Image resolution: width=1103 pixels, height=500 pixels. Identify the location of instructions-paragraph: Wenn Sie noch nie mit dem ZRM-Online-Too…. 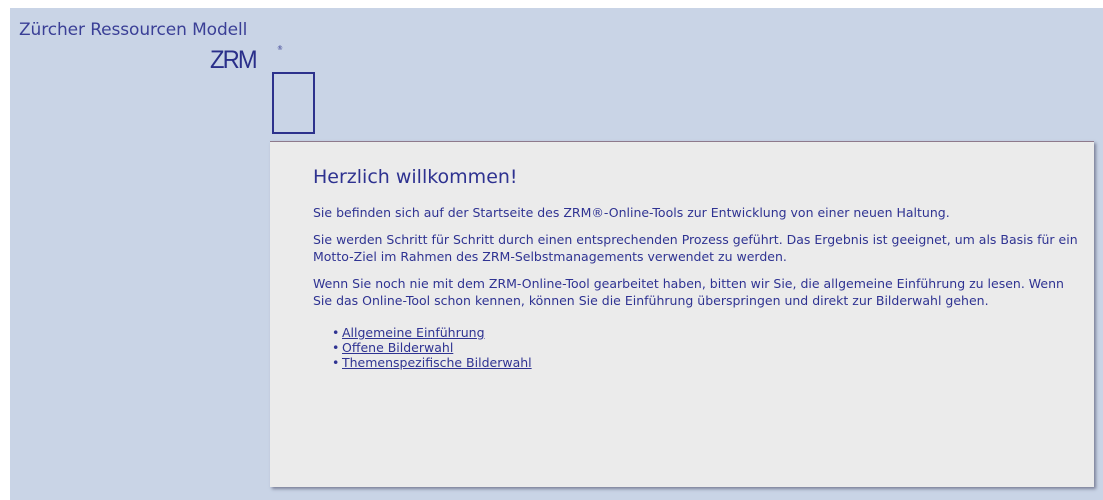
(688, 292).